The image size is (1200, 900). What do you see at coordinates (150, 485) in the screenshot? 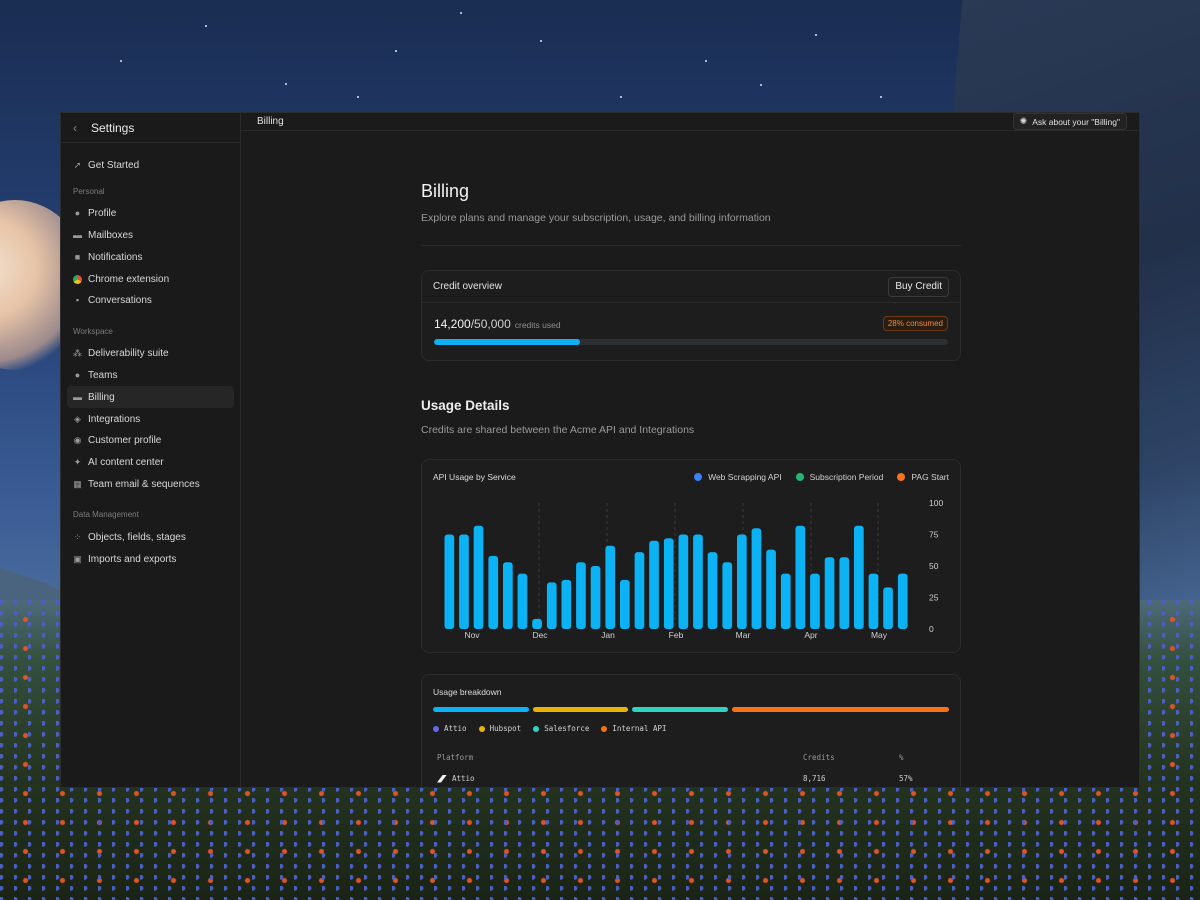
I see `sidebar-item-team-email-sequences: ▦ Team email & sequences` at bounding box center [150, 485].